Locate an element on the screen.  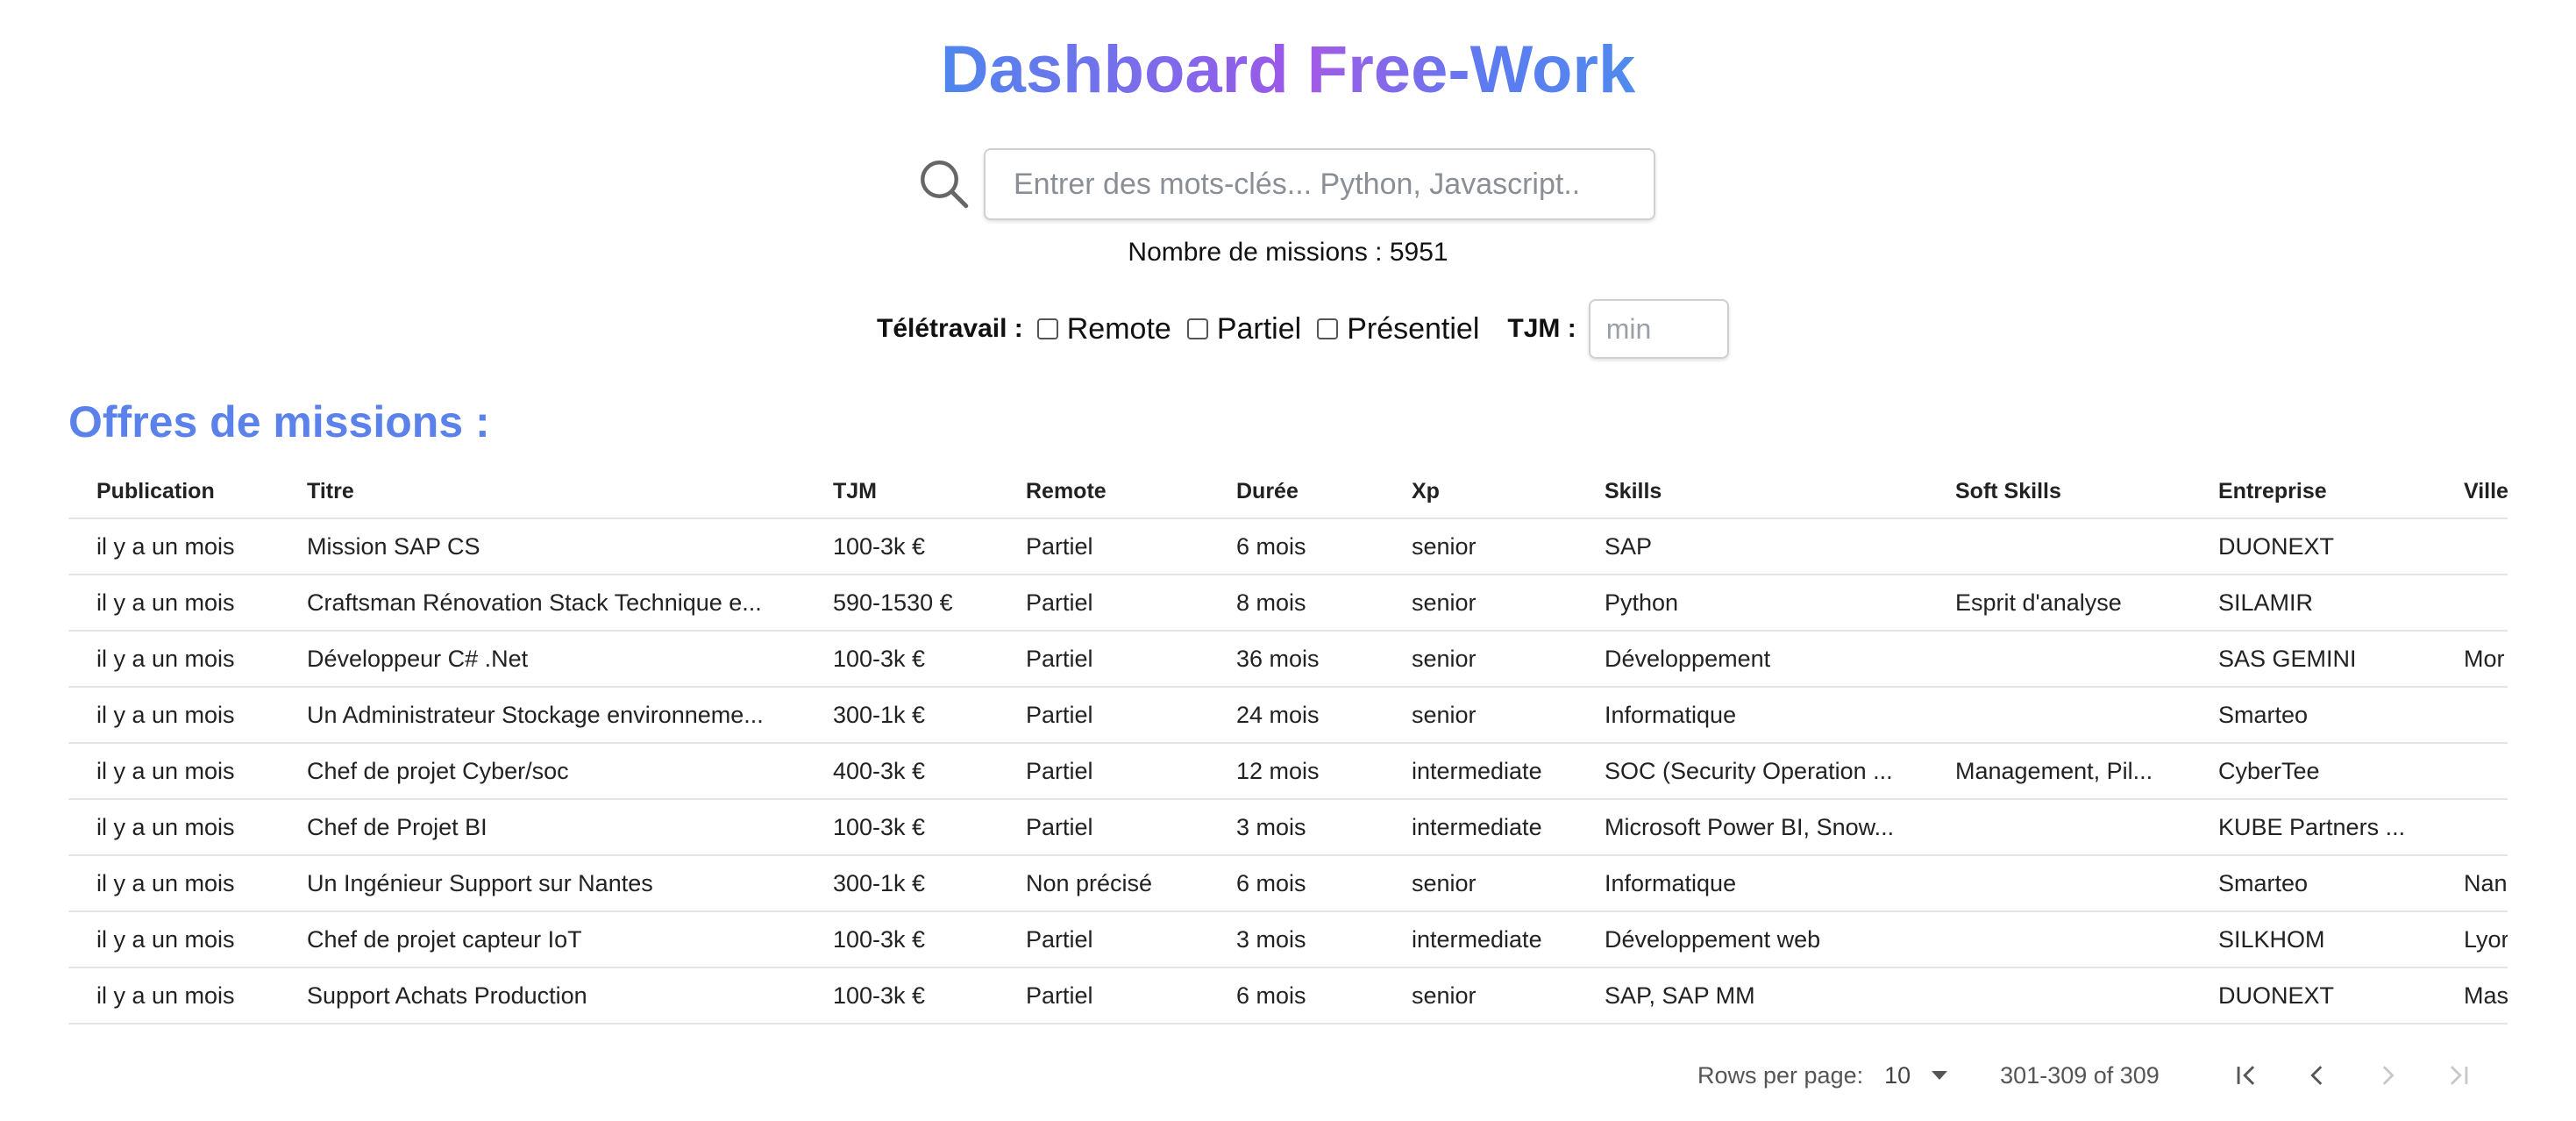
presentiel-label: Présentiel is located at coordinates (1413, 328).